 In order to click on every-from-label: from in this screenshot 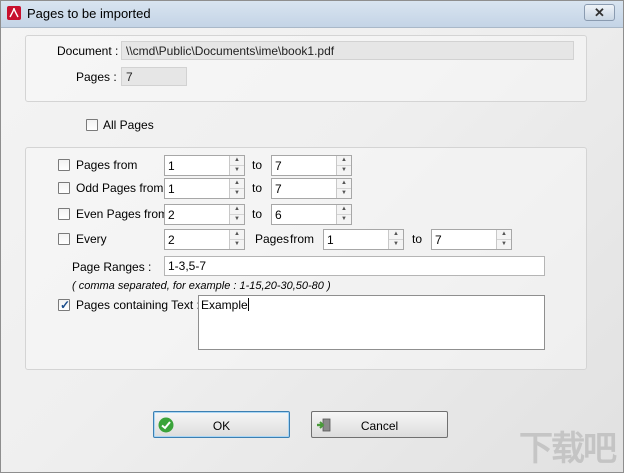, I will do `click(302, 239)`.